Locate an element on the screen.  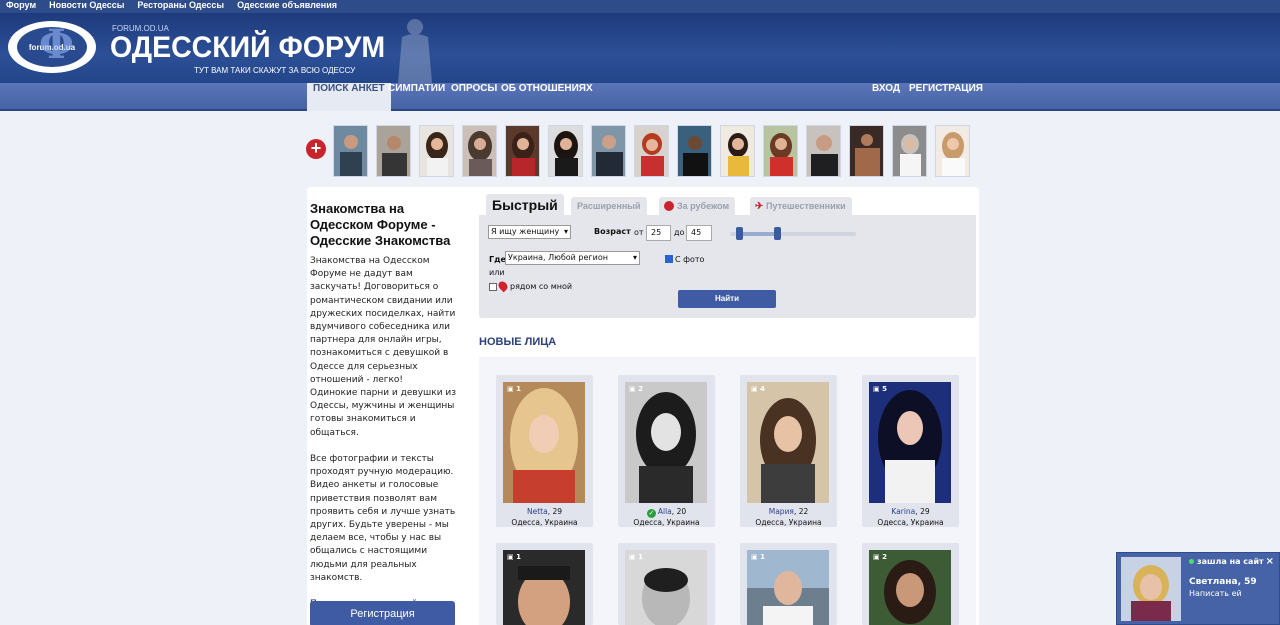
profile-name: Мария is located at coordinates (781, 511).